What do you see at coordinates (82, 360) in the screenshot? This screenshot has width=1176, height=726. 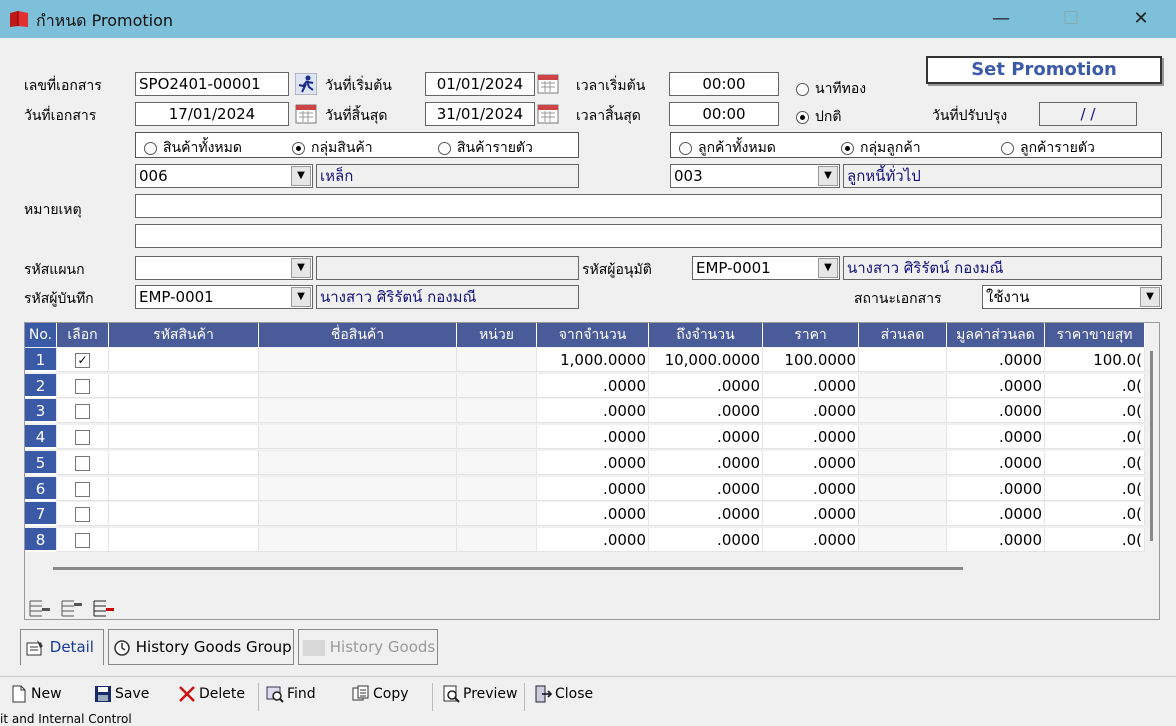 I see `checkbox: ✓` at bounding box center [82, 360].